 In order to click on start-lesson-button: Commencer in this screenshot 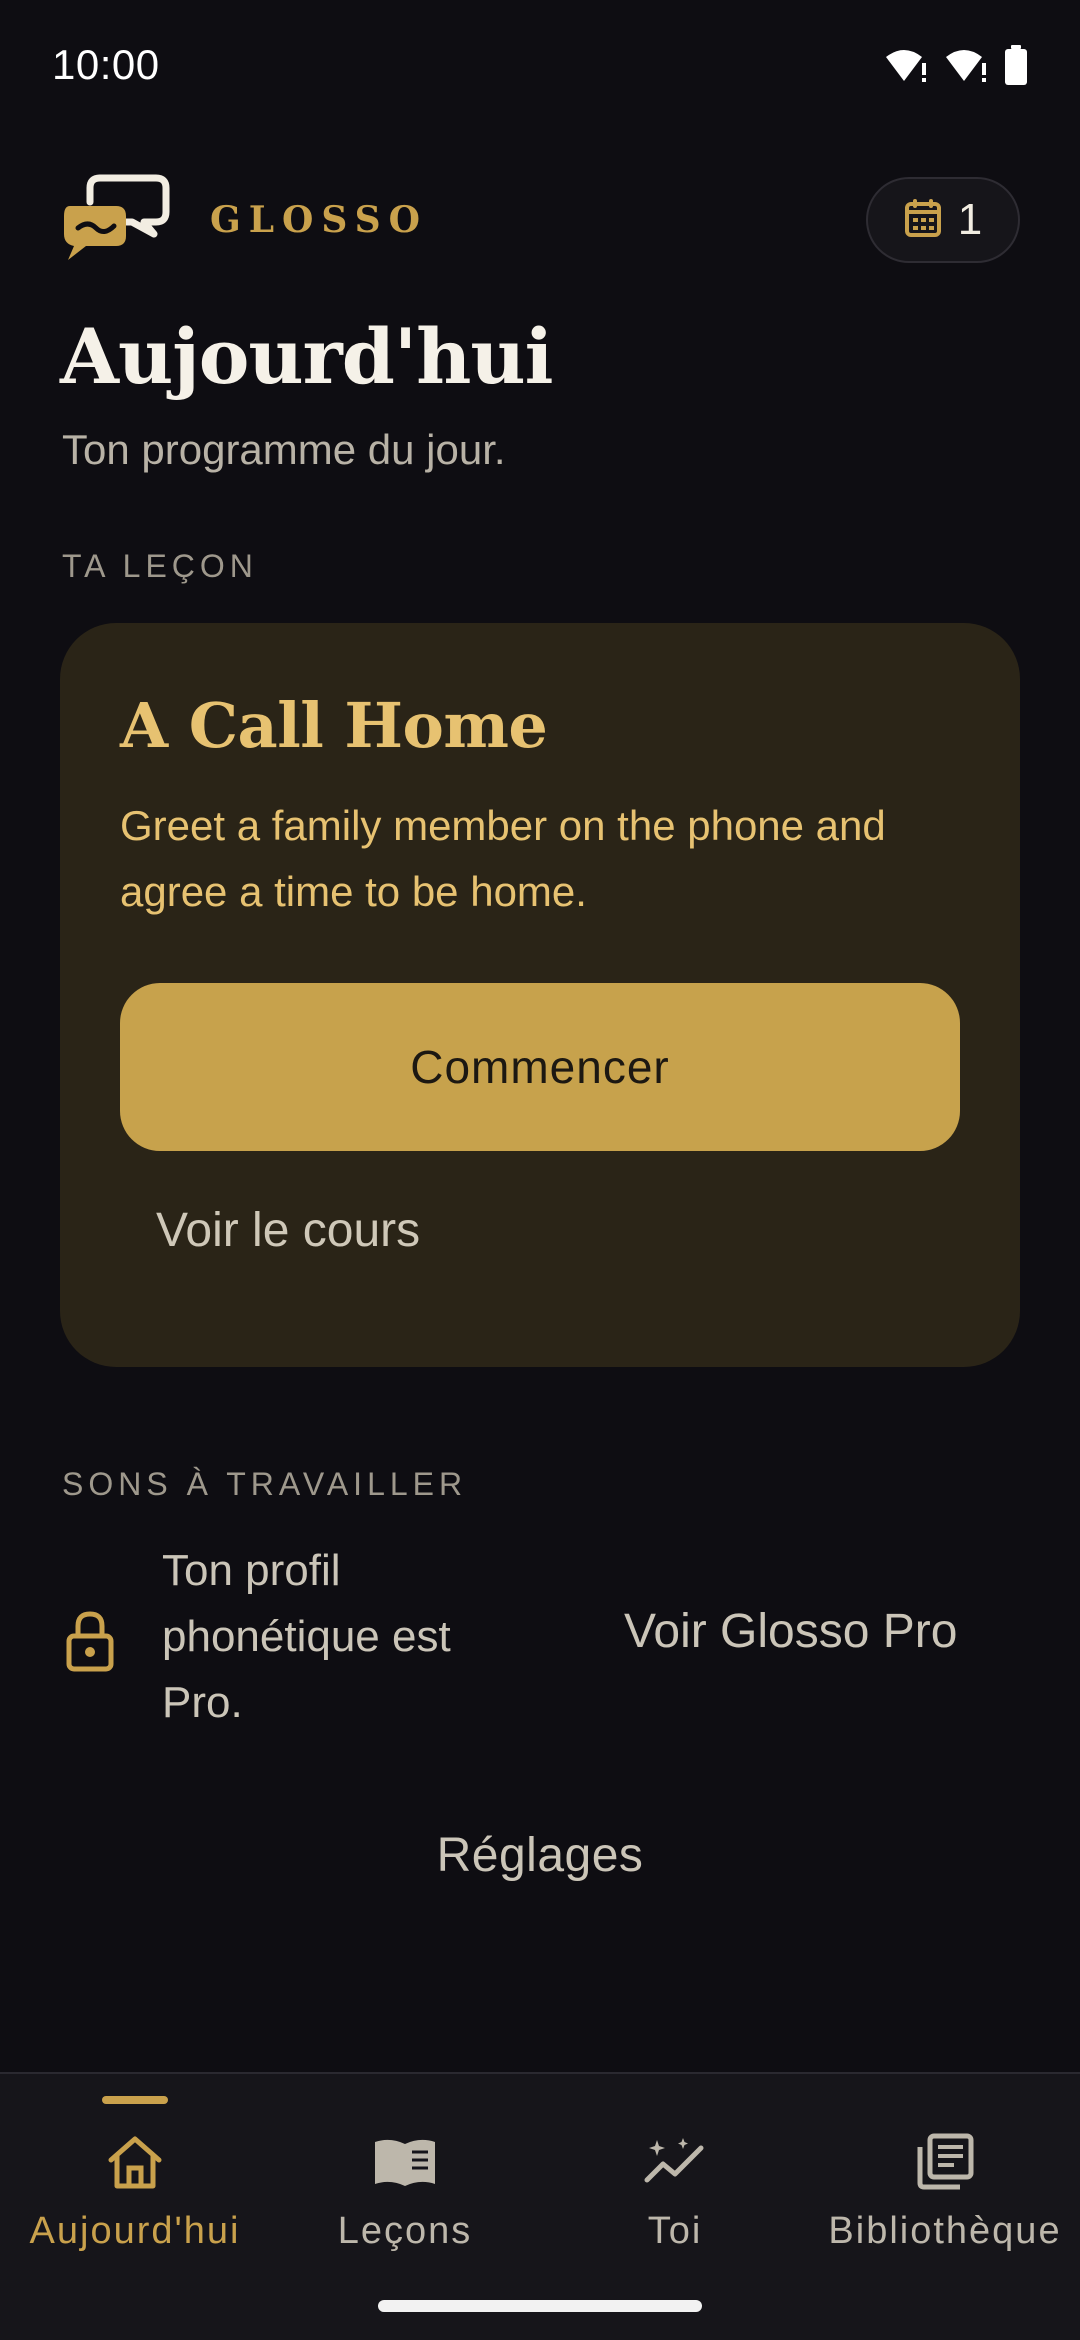, I will do `click(540, 1067)`.